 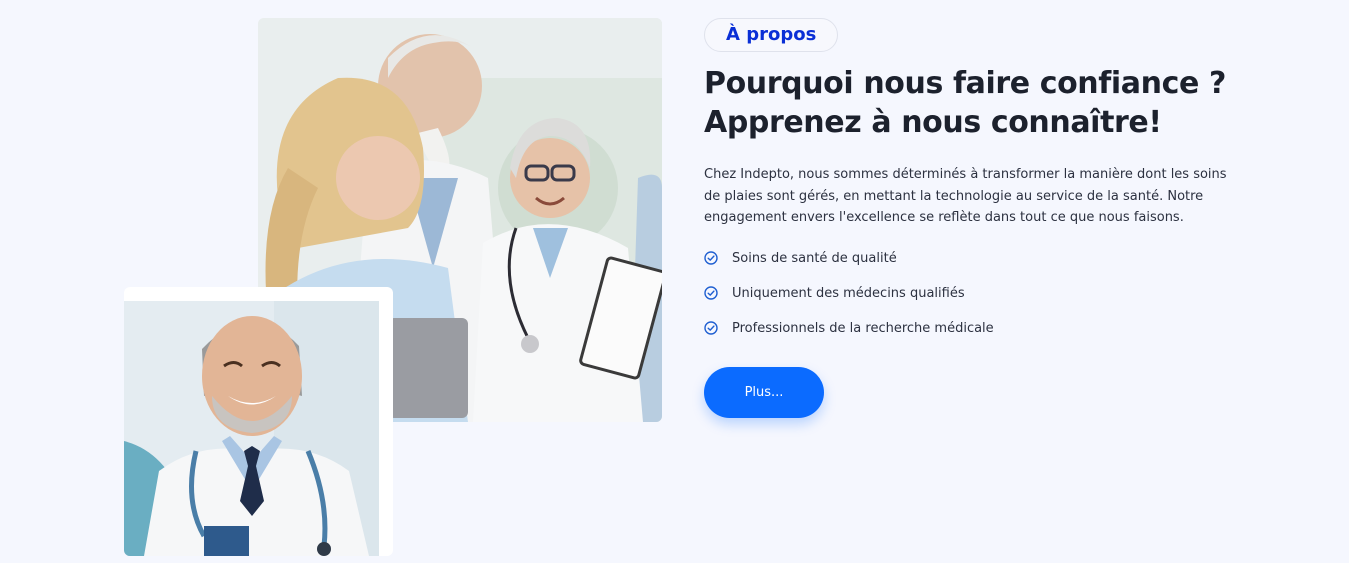 I want to click on feature-label: Uniquement des médecins qualifiés, so click(x=848, y=293).